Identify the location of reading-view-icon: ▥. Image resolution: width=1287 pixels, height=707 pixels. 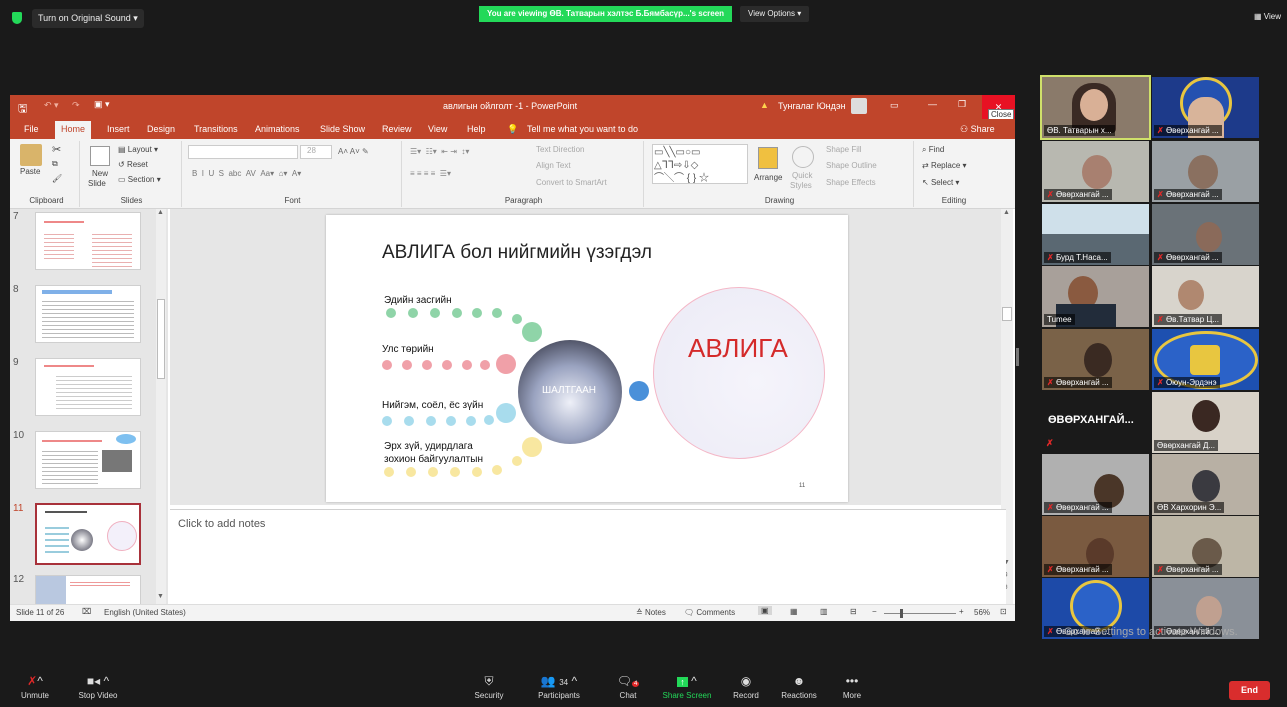
(824, 611).